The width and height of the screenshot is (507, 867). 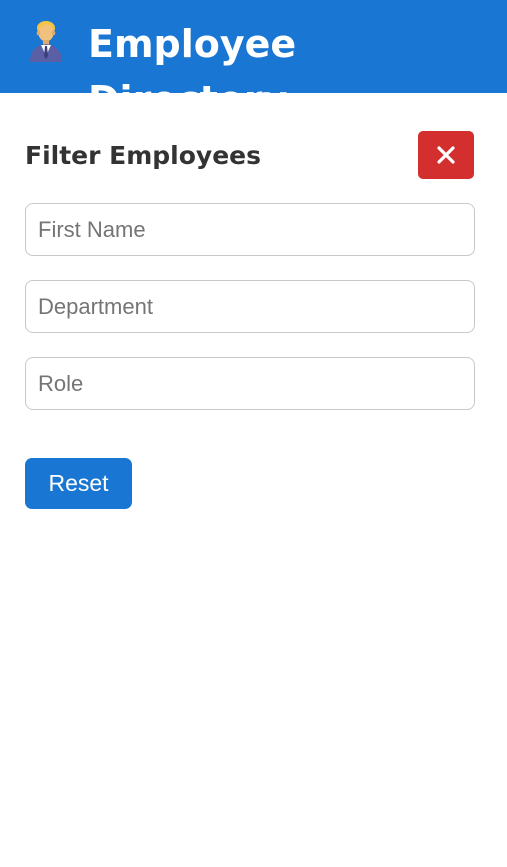 What do you see at coordinates (143, 155) in the screenshot?
I see `filter-panel-title: Filter Employees` at bounding box center [143, 155].